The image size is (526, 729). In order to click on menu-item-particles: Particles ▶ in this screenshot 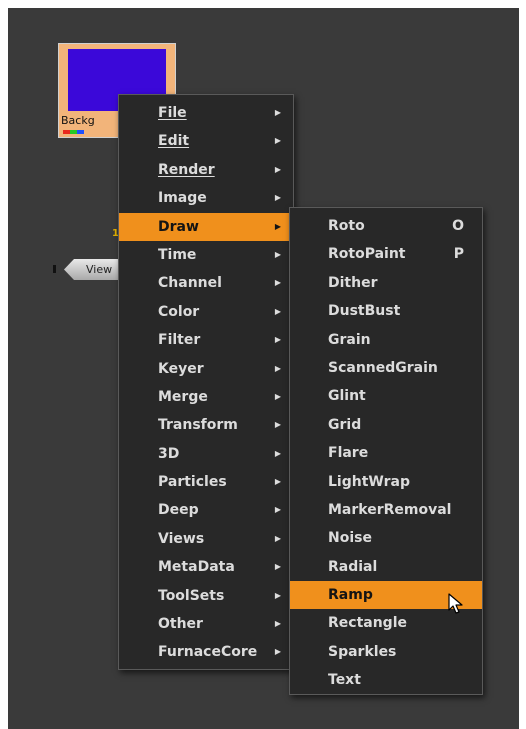, I will do `click(206, 482)`.